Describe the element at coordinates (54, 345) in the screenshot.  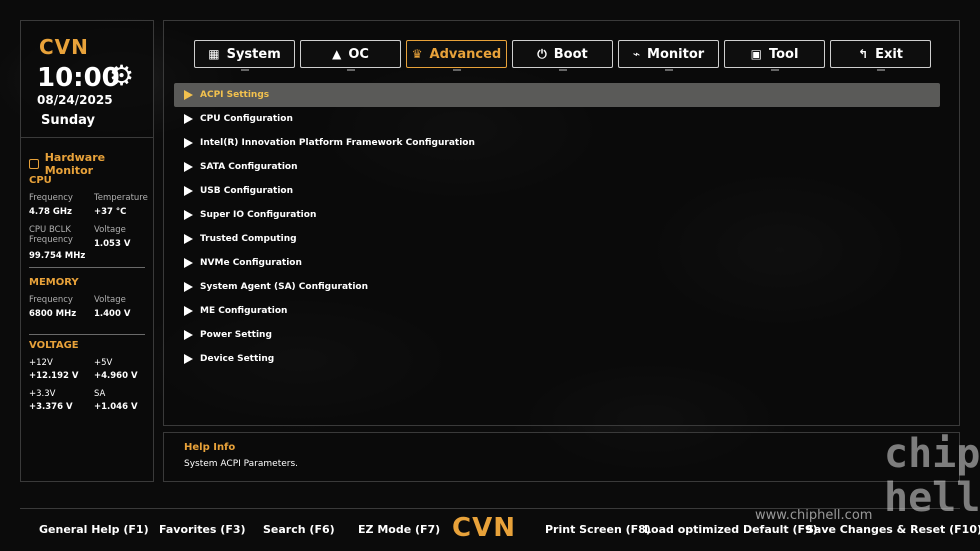
I see `voltage-section-title: VOLTAGE` at that location.